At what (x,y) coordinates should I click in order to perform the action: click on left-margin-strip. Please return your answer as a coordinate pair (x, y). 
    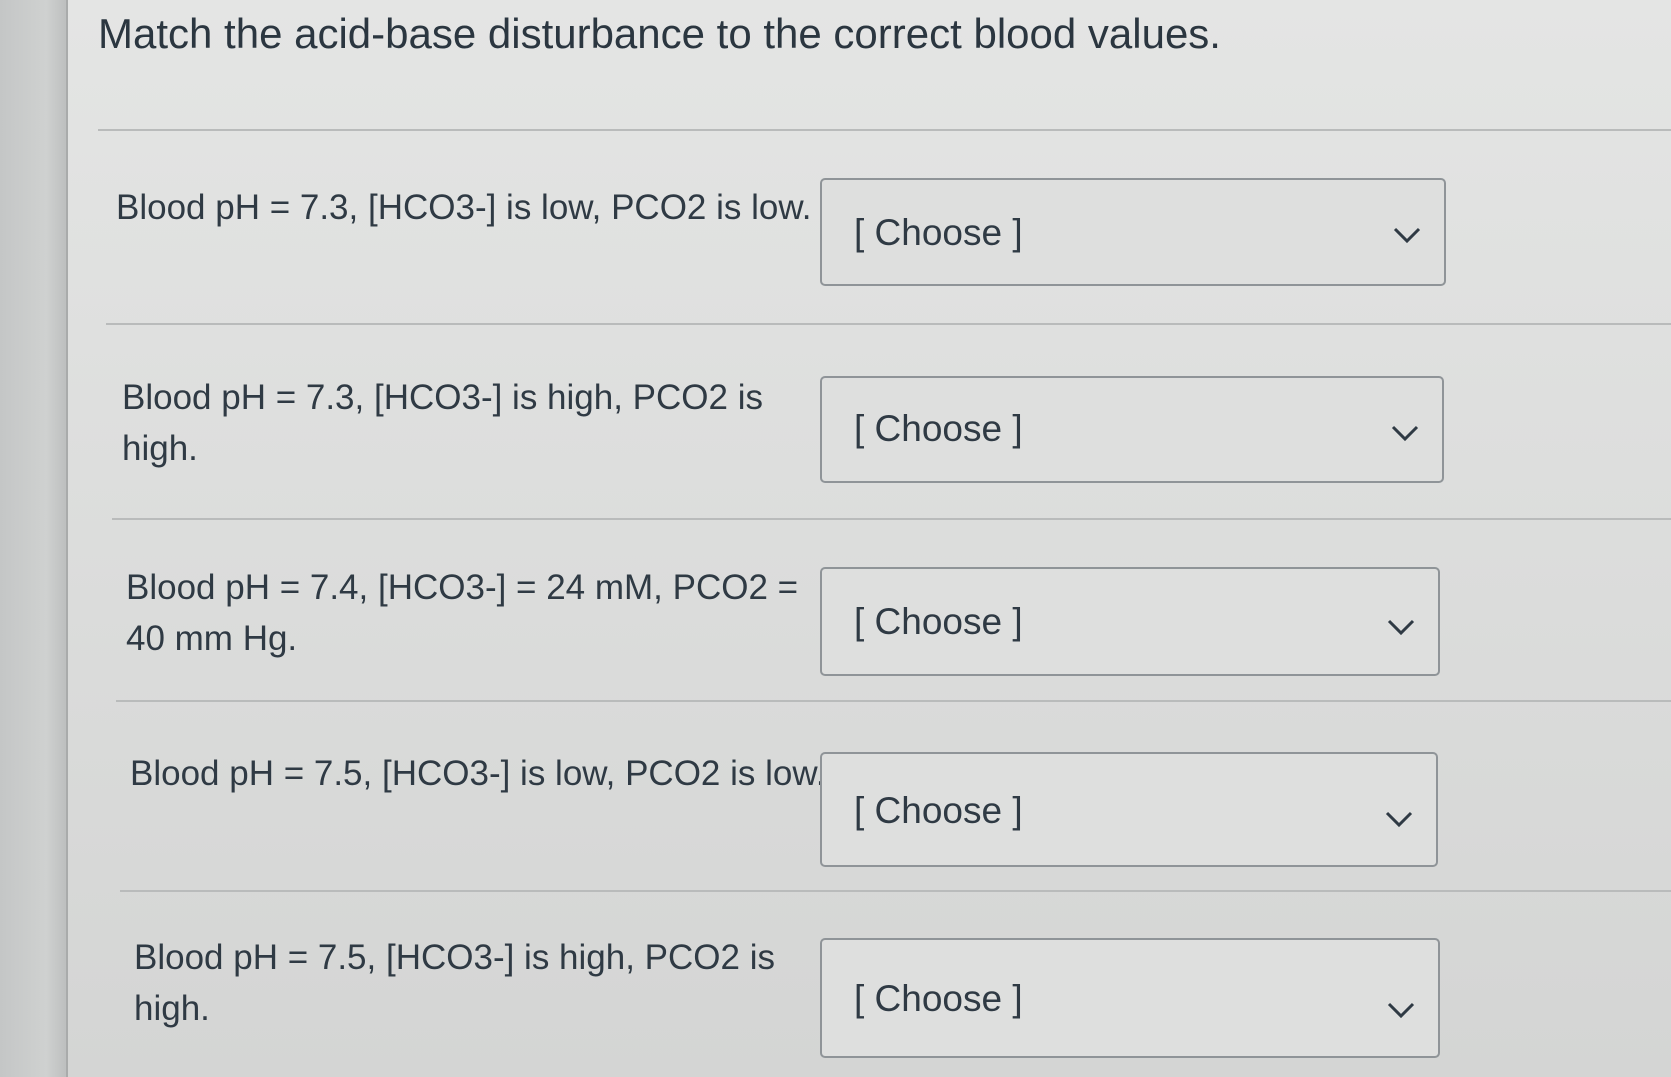
    Looking at the image, I should click on (34, 538).